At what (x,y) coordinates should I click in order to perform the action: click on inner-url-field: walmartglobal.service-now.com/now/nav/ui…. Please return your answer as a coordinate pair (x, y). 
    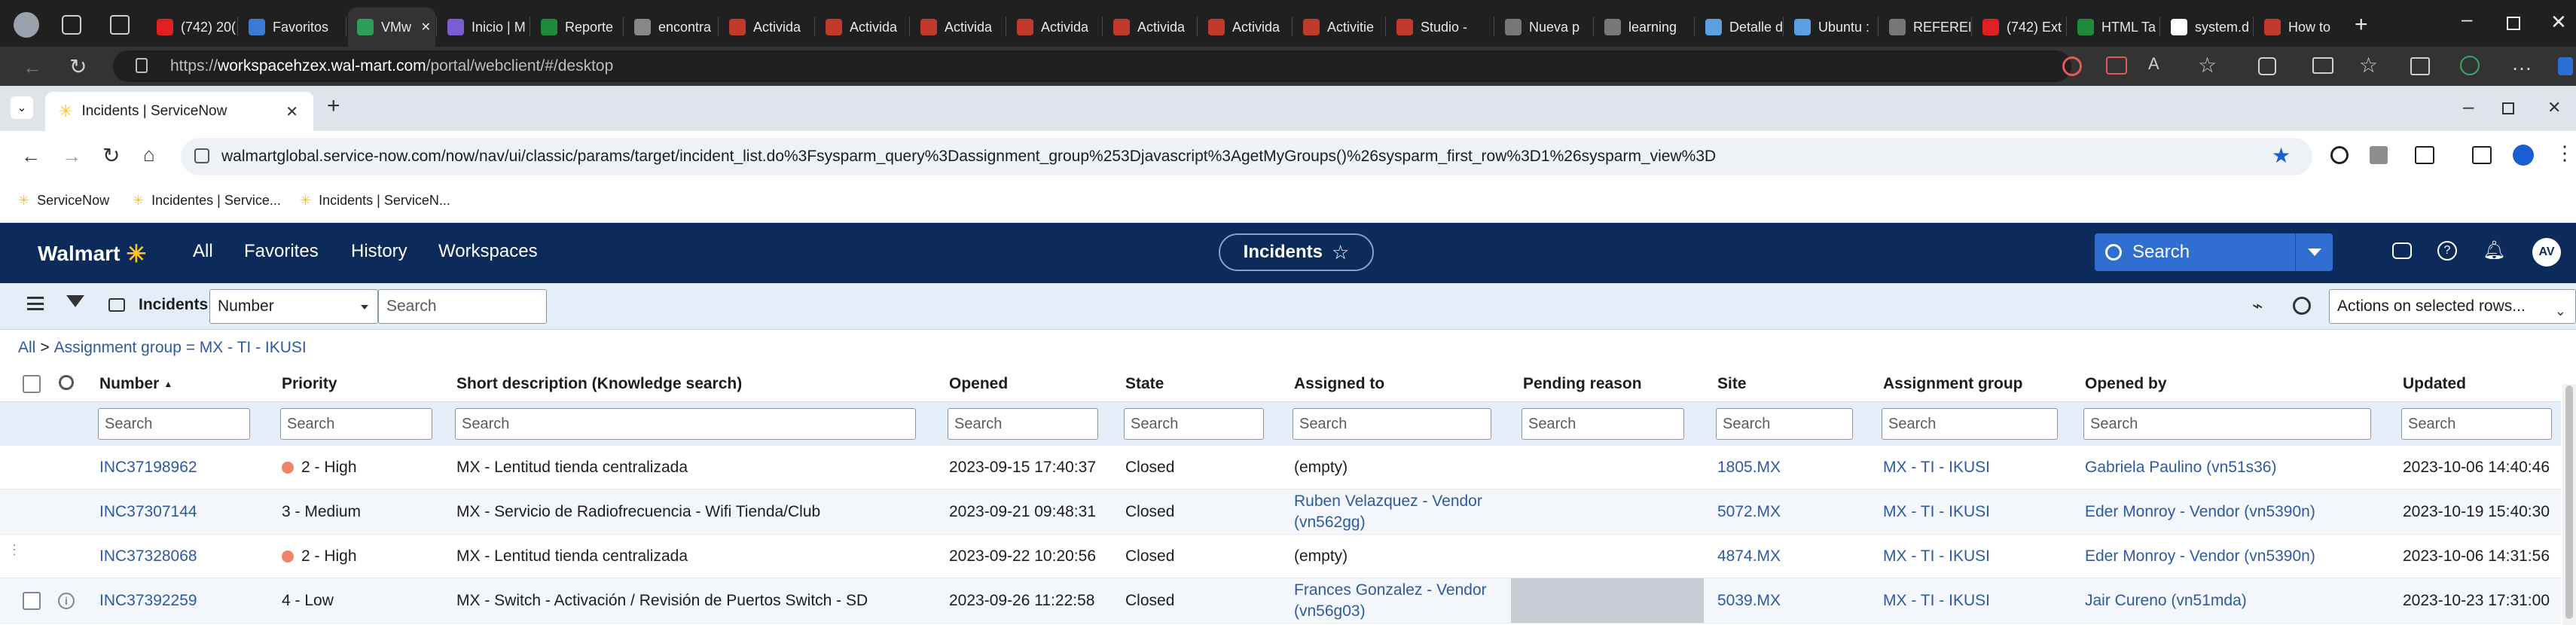
    Looking at the image, I should click on (1247, 157).